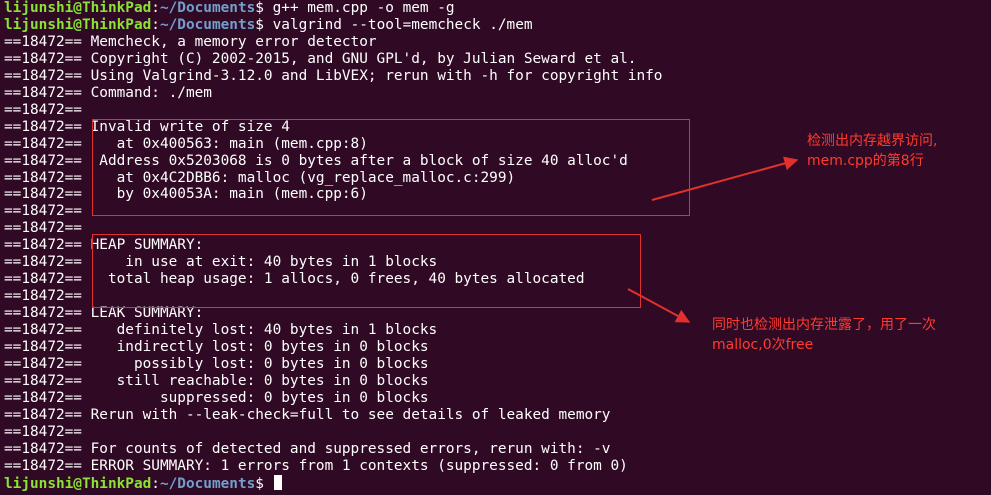  Describe the element at coordinates (659, 305) in the screenshot. I see `arrow-from-heap-summary` at that location.